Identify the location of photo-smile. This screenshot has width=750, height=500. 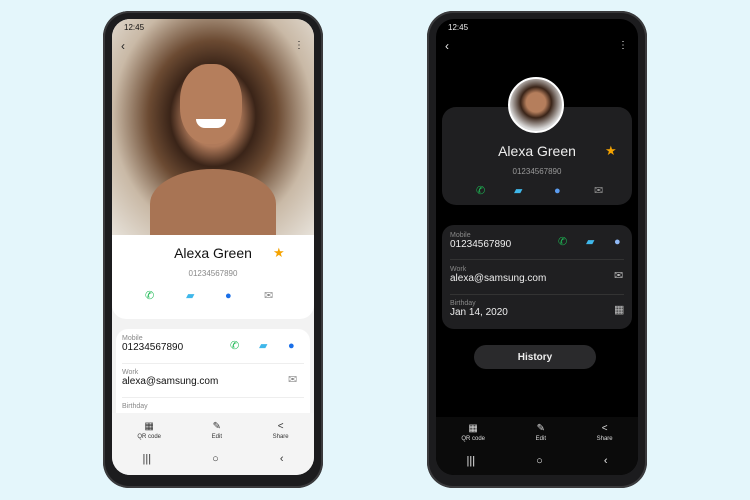
(211, 123).